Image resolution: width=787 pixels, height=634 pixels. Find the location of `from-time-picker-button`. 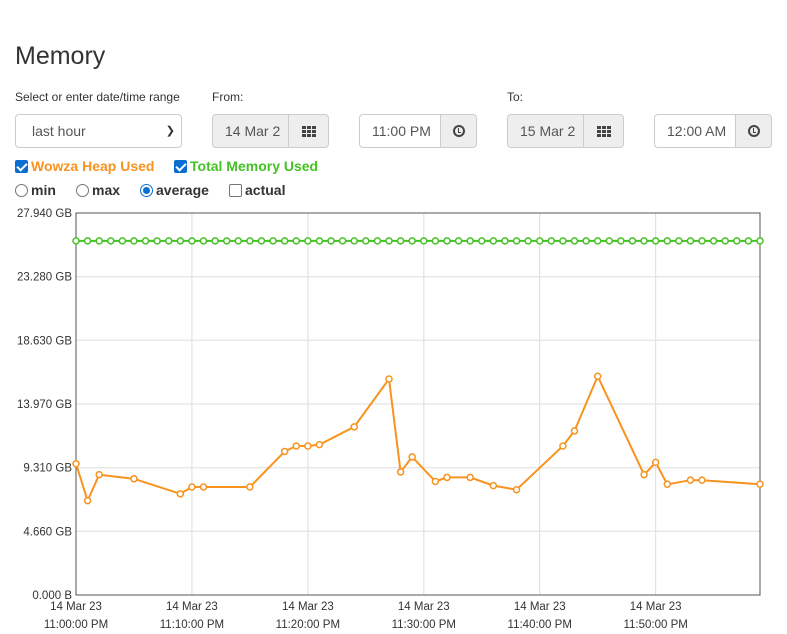

from-time-picker-button is located at coordinates (458, 131).